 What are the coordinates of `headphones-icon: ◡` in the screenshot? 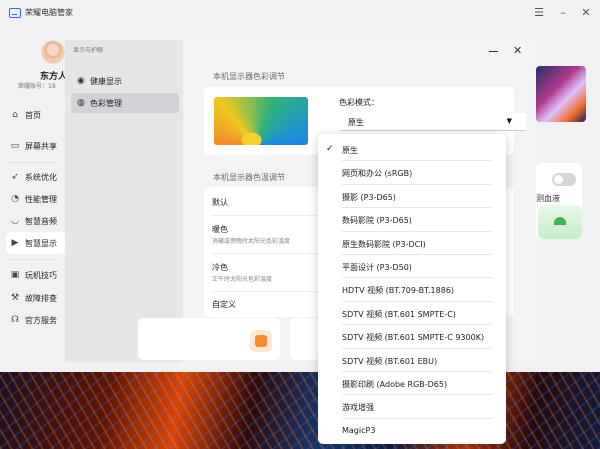 It's located at (15, 221).